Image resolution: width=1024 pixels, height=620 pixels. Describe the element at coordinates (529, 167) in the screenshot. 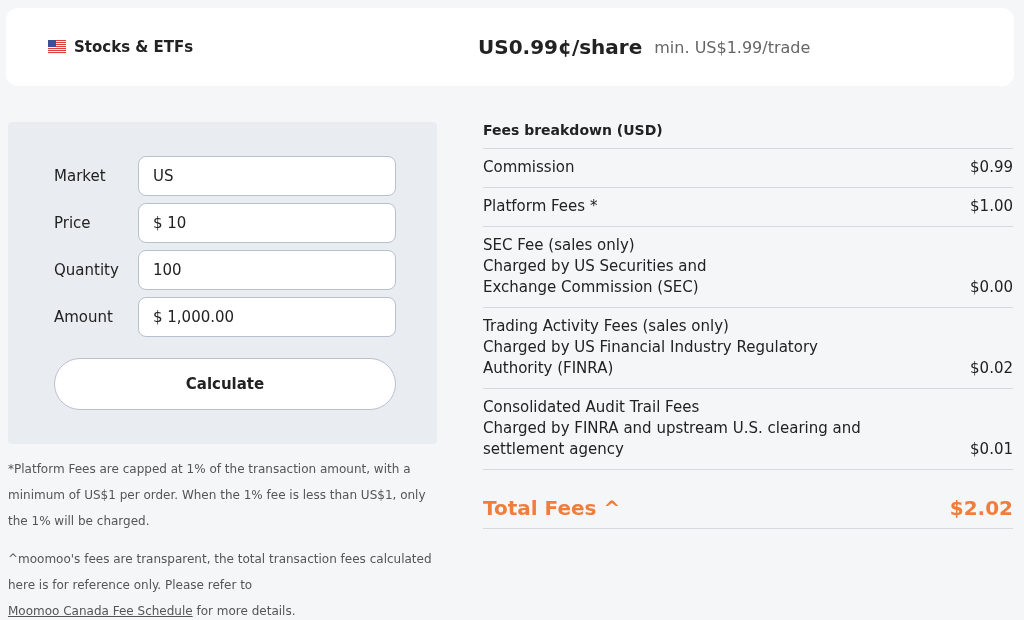

I see `fee-label: Commission` at that location.